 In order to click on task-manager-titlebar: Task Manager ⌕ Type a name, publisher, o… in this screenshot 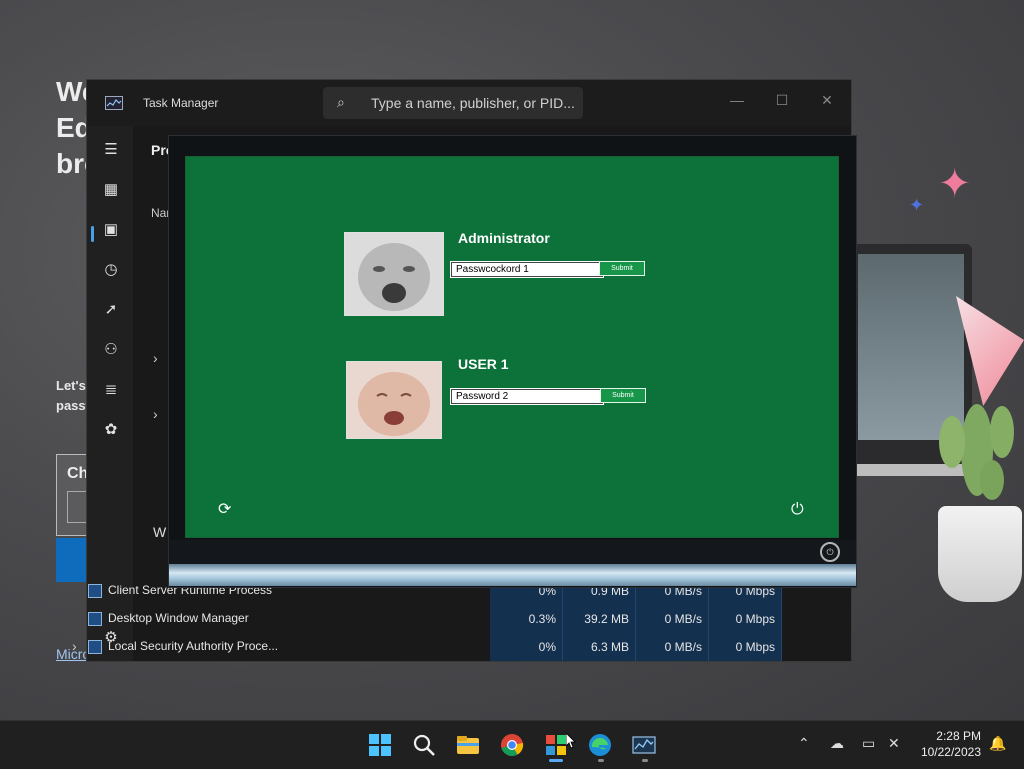, I will do `click(469, 103)`.